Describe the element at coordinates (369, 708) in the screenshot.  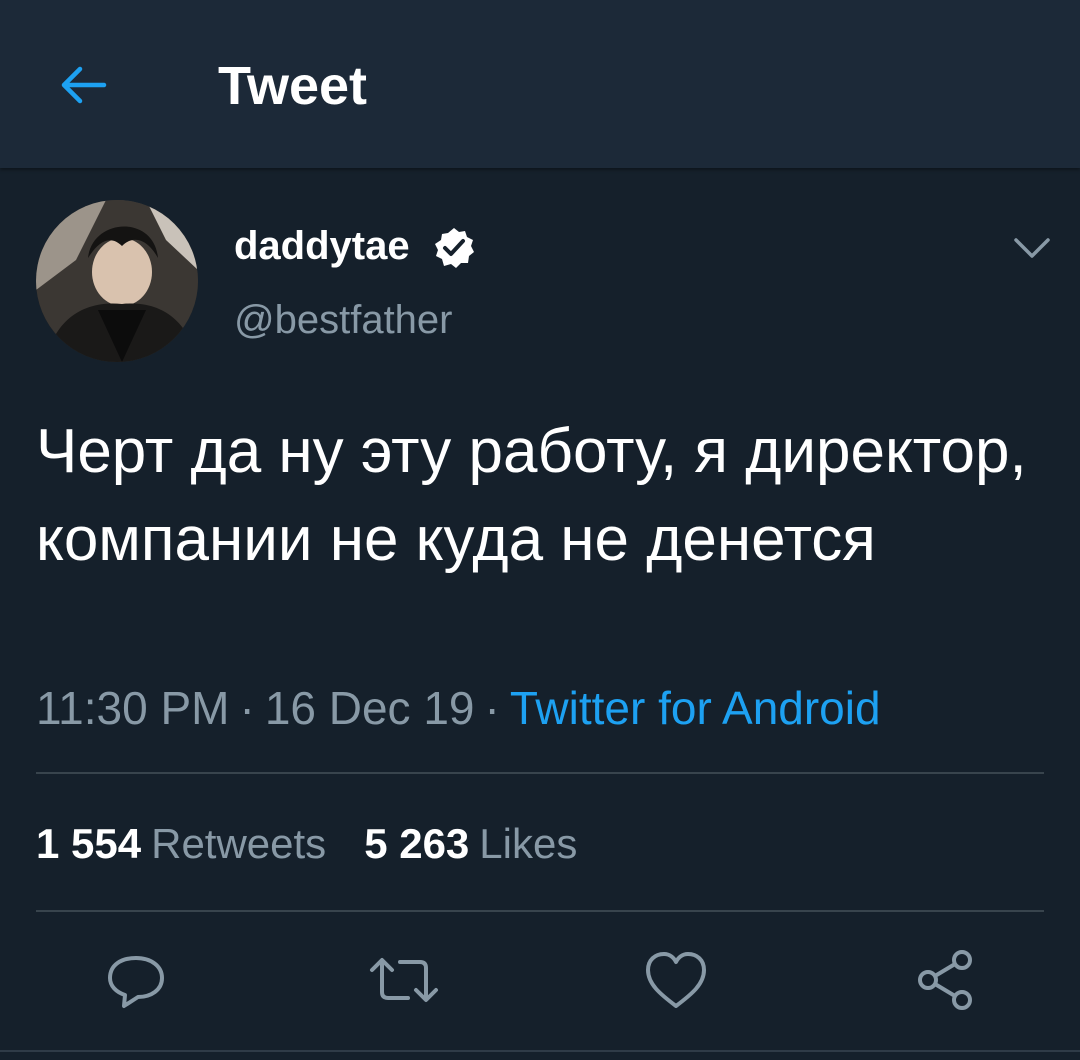
I see `tweet-date: 16 Dec 19` at that location.